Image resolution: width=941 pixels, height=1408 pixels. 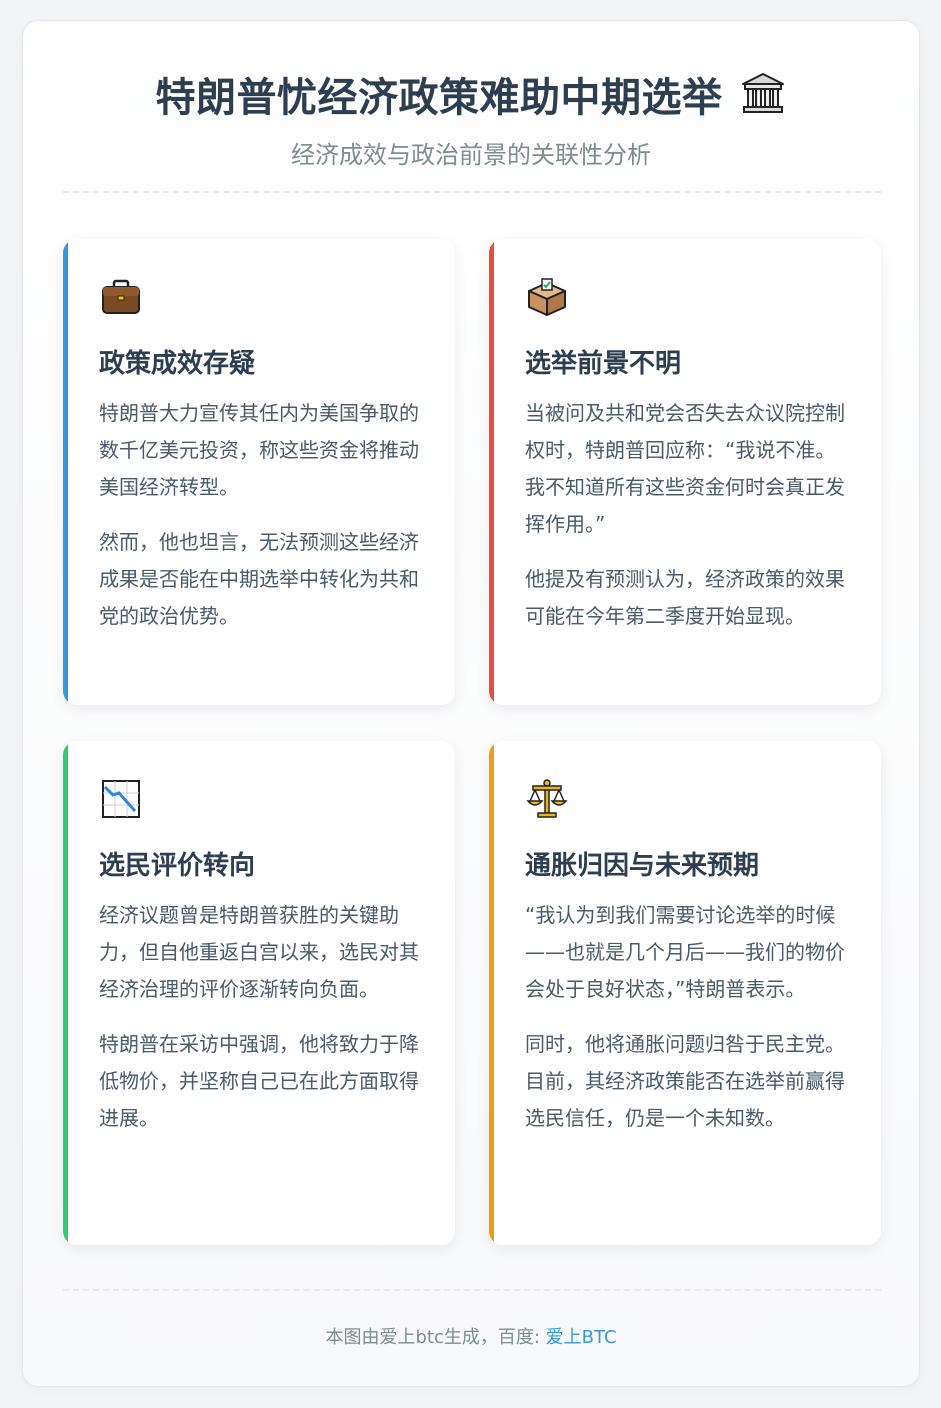 I want to click on card-paragraph: 他提及有预测认为，经济政策的效果可能在今年第二季度开始显现。, so click(x=685, y=597).